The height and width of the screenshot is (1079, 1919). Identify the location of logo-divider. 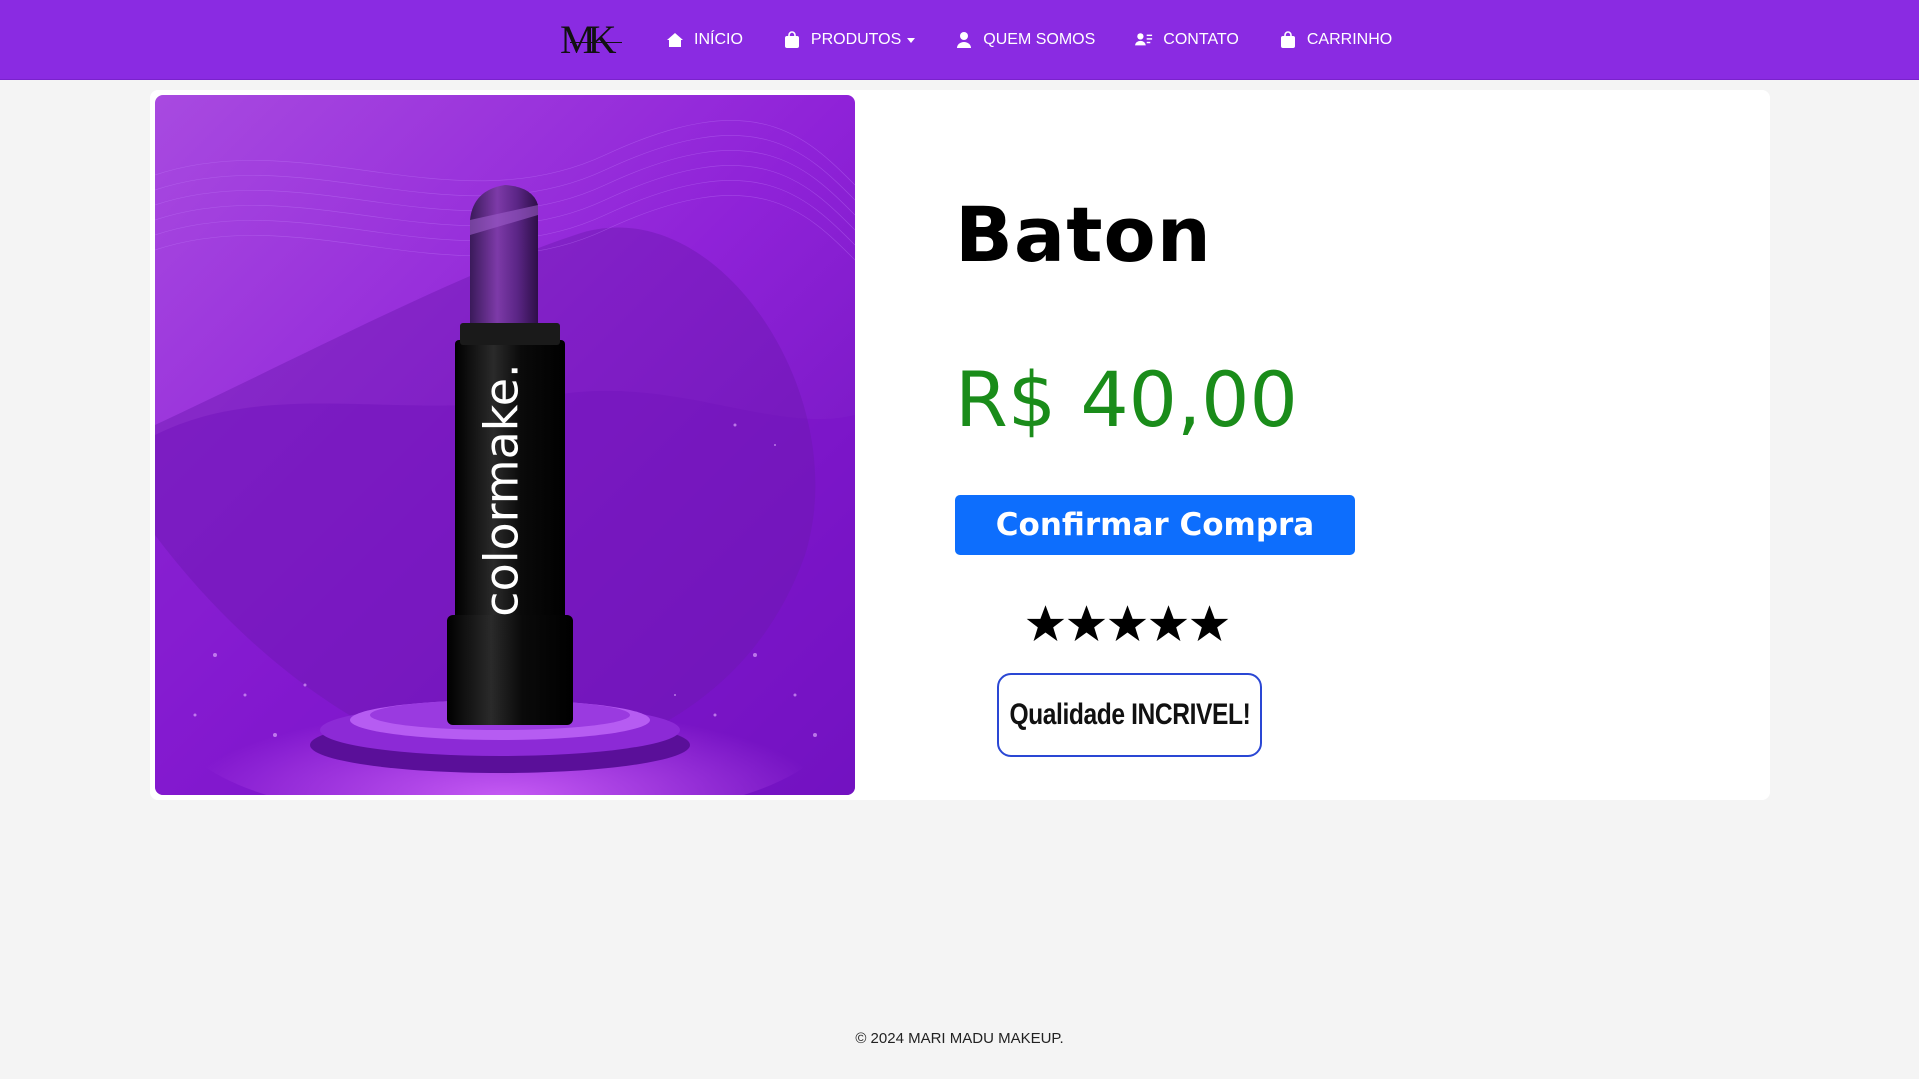
(596, 42).